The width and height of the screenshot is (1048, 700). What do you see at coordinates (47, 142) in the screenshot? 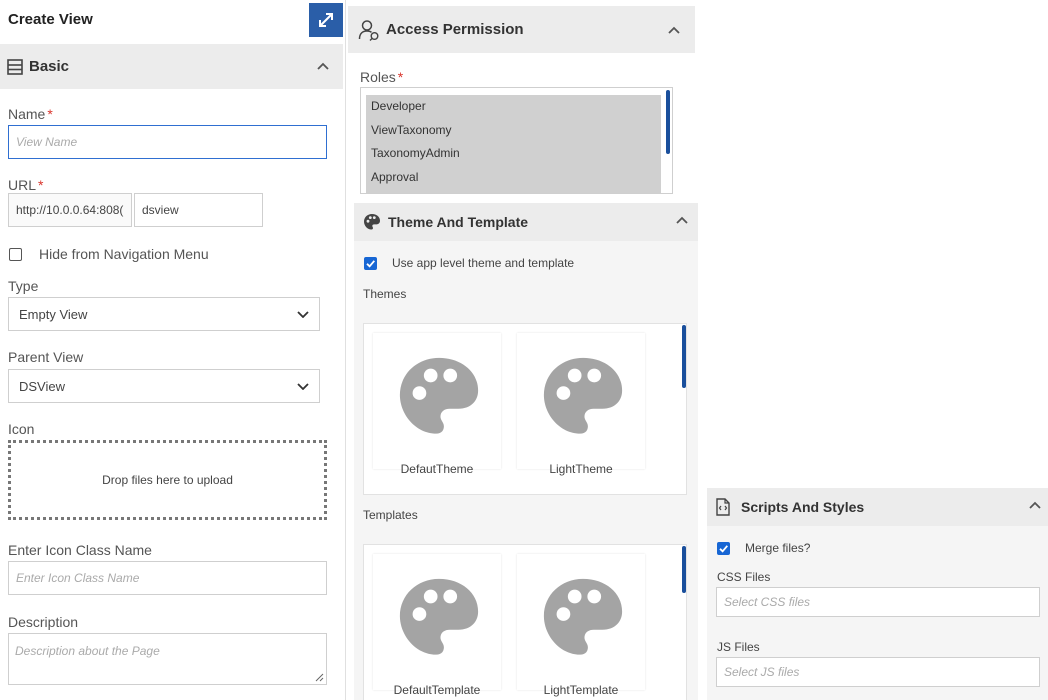
I see `name-placeholder: View Name` at bounding box center [47, 142].